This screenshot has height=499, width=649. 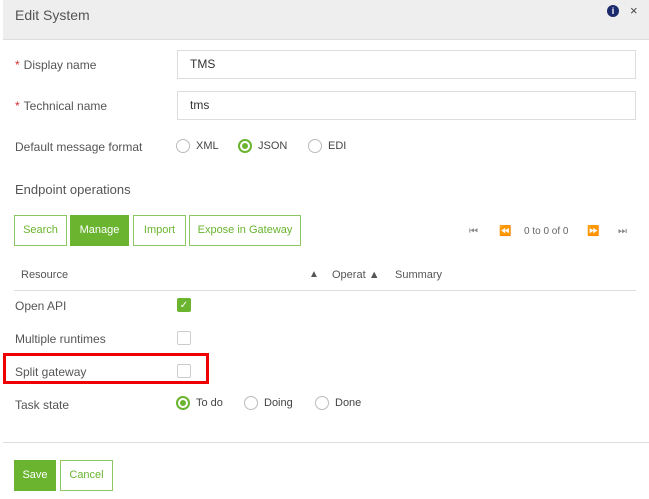 What do you see at coordinates (356, 275) in the screenshot?
I see `column-operation: Operat ▲` at bounding box center [356, 275].